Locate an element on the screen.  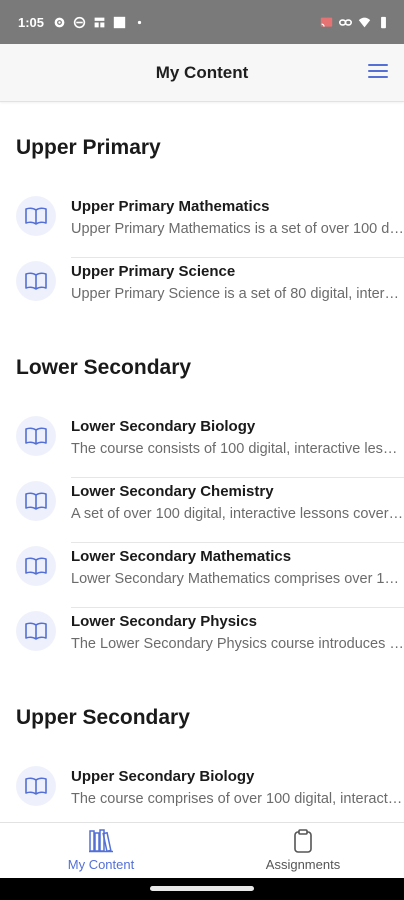
status-left: 1:05 is located at coordinates (82, 22).